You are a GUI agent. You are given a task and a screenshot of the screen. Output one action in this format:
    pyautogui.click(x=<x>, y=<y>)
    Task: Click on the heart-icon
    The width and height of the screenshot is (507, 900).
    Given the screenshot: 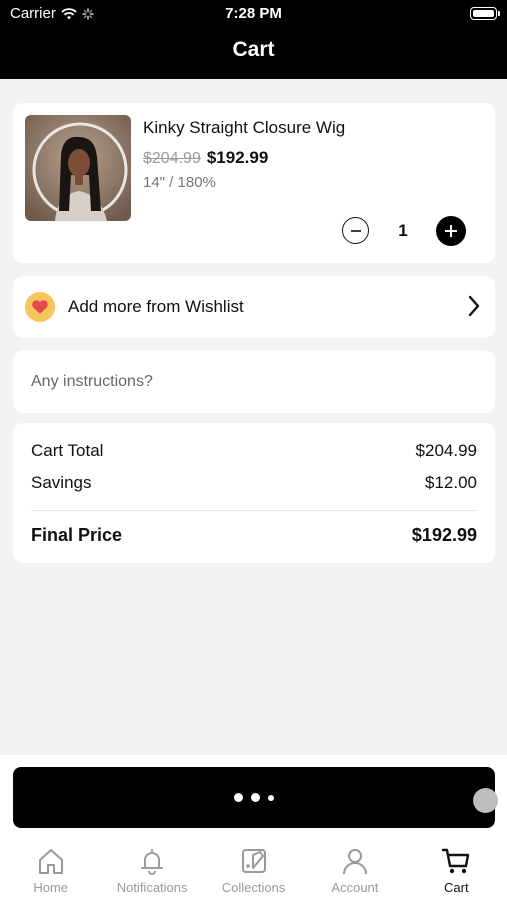 What is the action you would take?
    pyautogui.click(x=40, y=307)
    